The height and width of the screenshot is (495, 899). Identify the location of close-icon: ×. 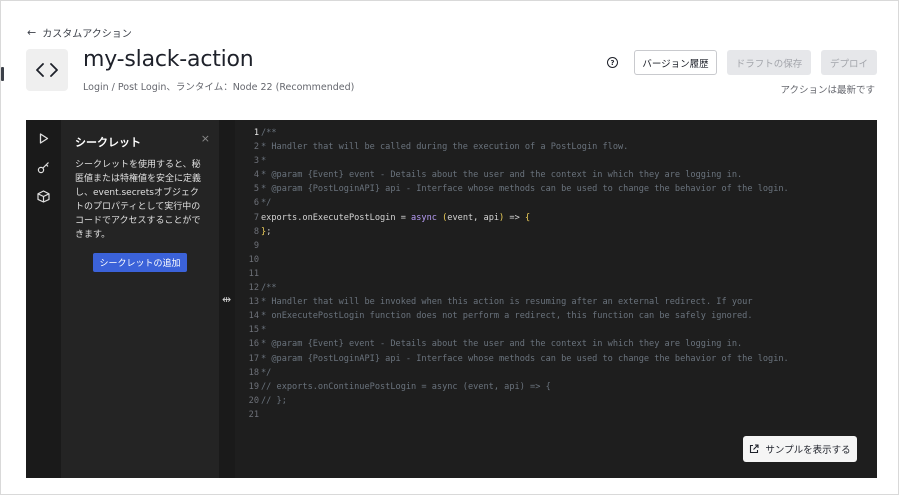
(205, 138).